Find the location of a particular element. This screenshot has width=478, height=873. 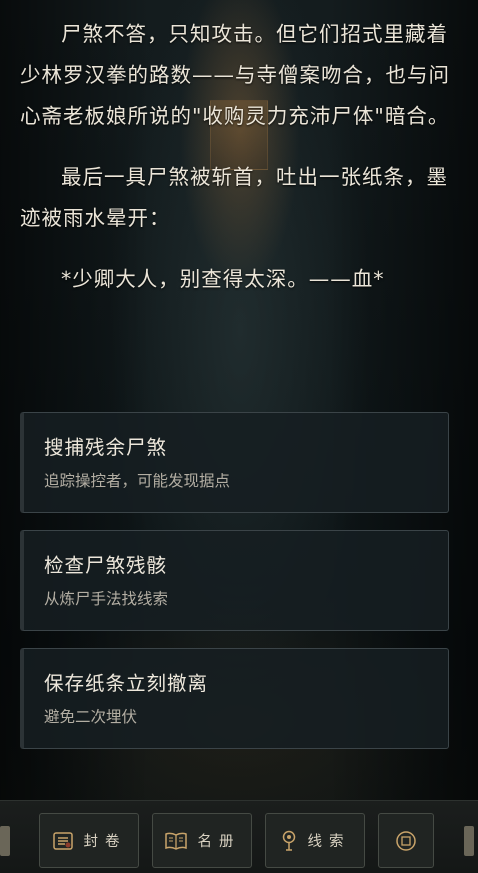

choice-keep-note-retreat: 保存纸条立刻撤离 避免二次埋伏 is located at coordinates (234, 698).